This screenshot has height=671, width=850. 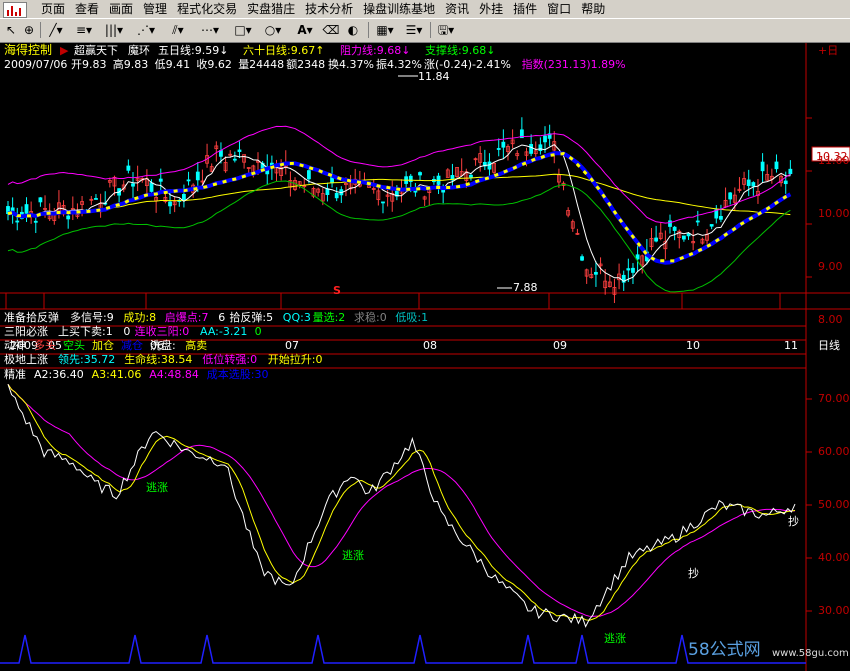 What do you see at coordinates (273, 30) in the screenshot?
I see `ellipse-tool-icon: ○▾` at bounding box center [273, 30].